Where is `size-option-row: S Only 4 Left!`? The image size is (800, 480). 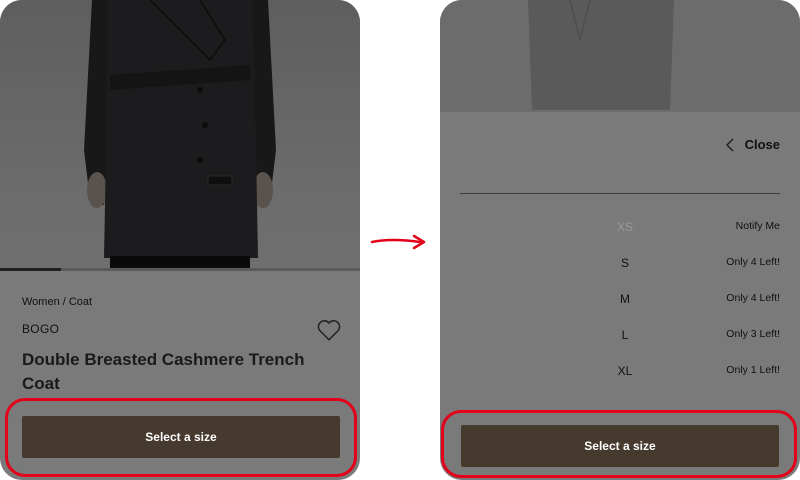
size-option-row: S Only 4 Left! is located at coordinates (620, 264).